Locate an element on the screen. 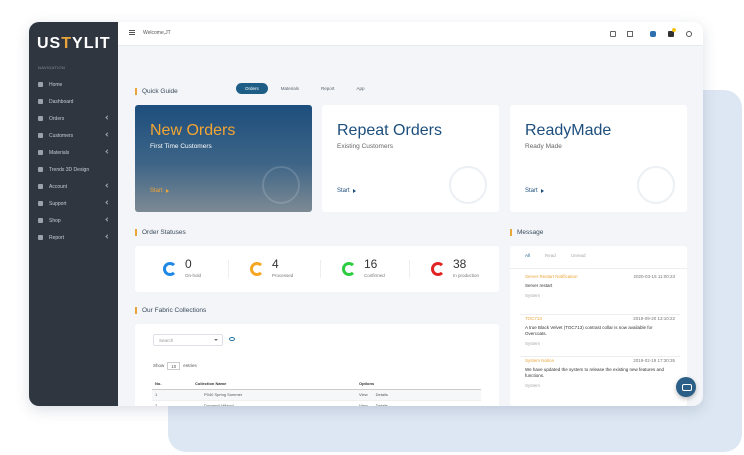  card-repeat-orders: Repeat Orders Existing Customers Start is located at coordinates (410, 158).